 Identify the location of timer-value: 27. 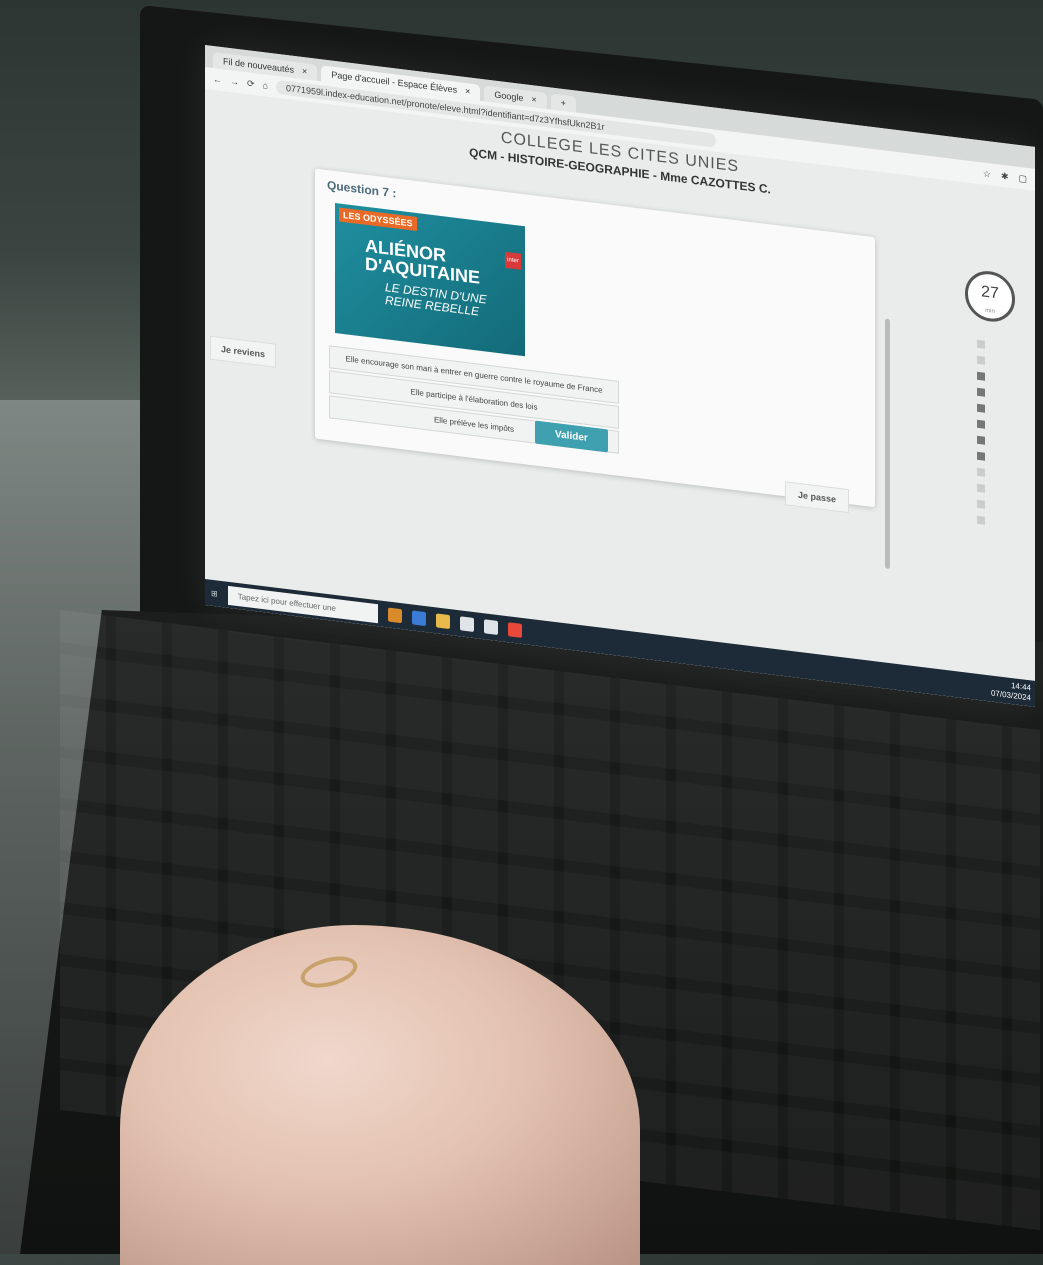
(990, 293).